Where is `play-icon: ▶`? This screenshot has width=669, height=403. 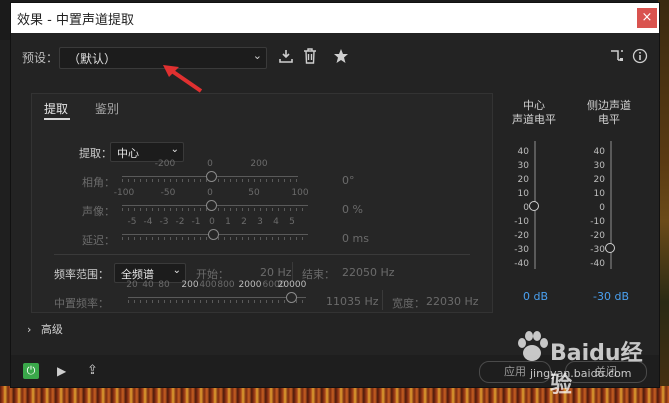 play-icon: ▶ is located at coordinates (61, 371).